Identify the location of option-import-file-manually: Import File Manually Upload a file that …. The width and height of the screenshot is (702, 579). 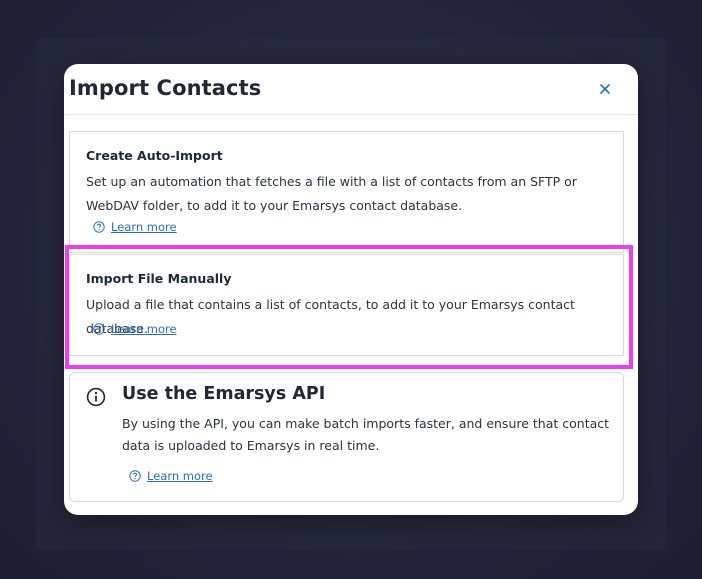
(346, 305).